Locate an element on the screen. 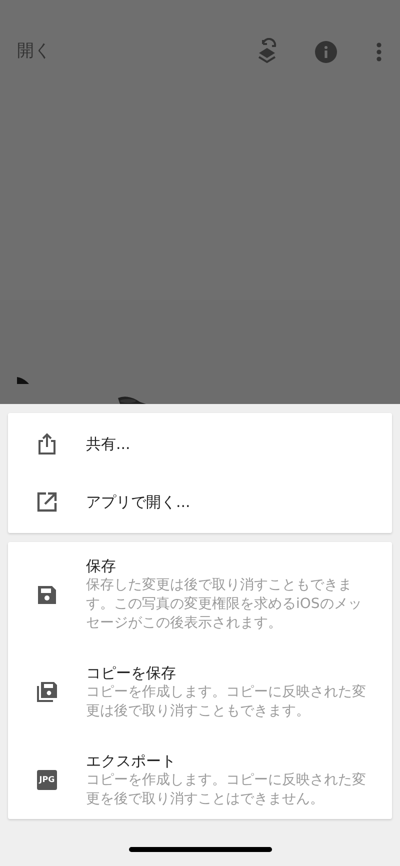 The height and width of the screenshot is (866, 400). item-title: 保存 is located at coordinates (101, 566).